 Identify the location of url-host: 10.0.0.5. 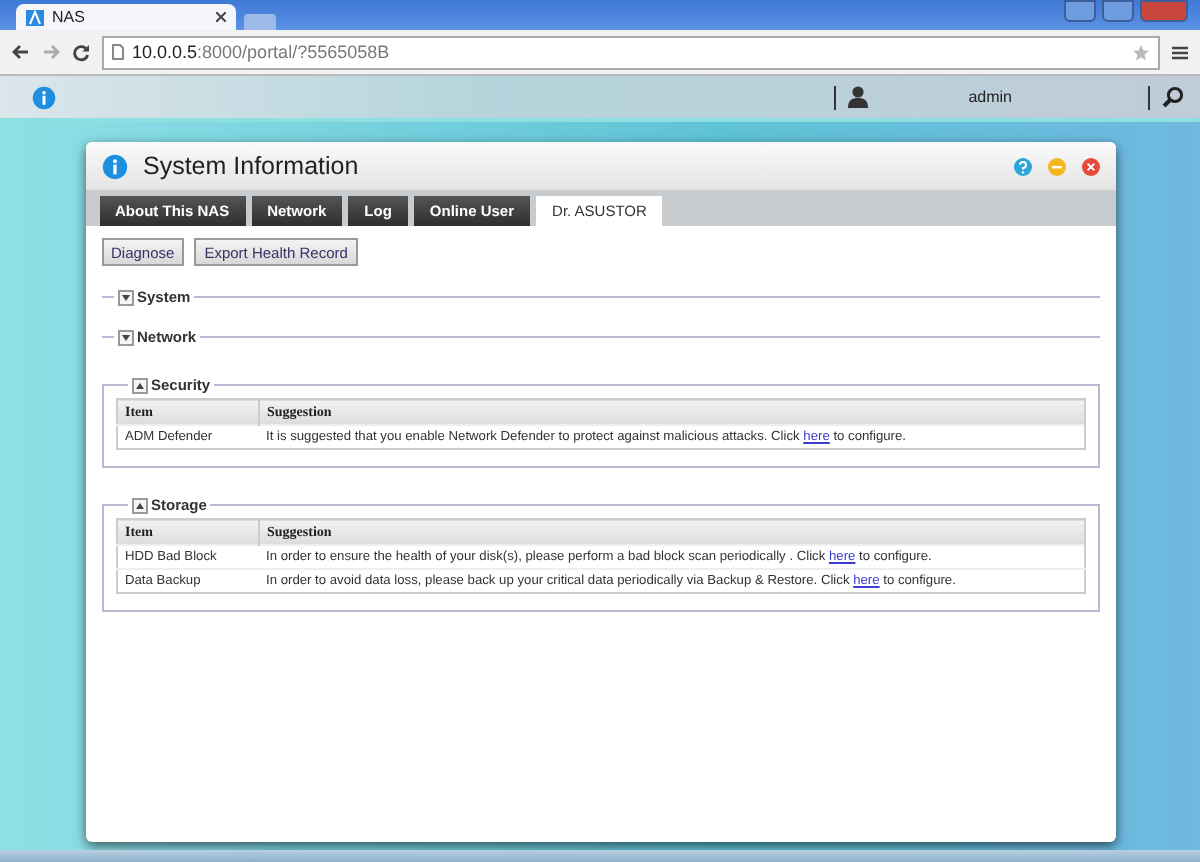
(165, 52).